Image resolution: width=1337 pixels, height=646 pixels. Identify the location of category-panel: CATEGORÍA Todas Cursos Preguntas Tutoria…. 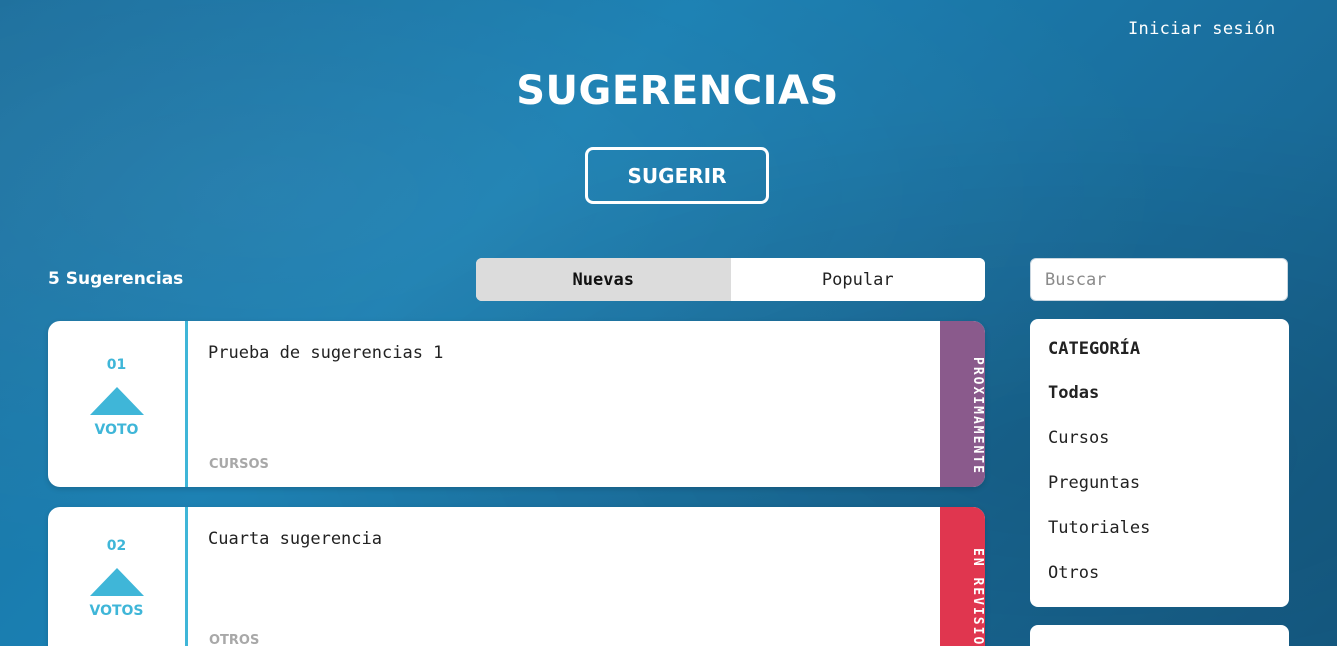
(1159, 463).